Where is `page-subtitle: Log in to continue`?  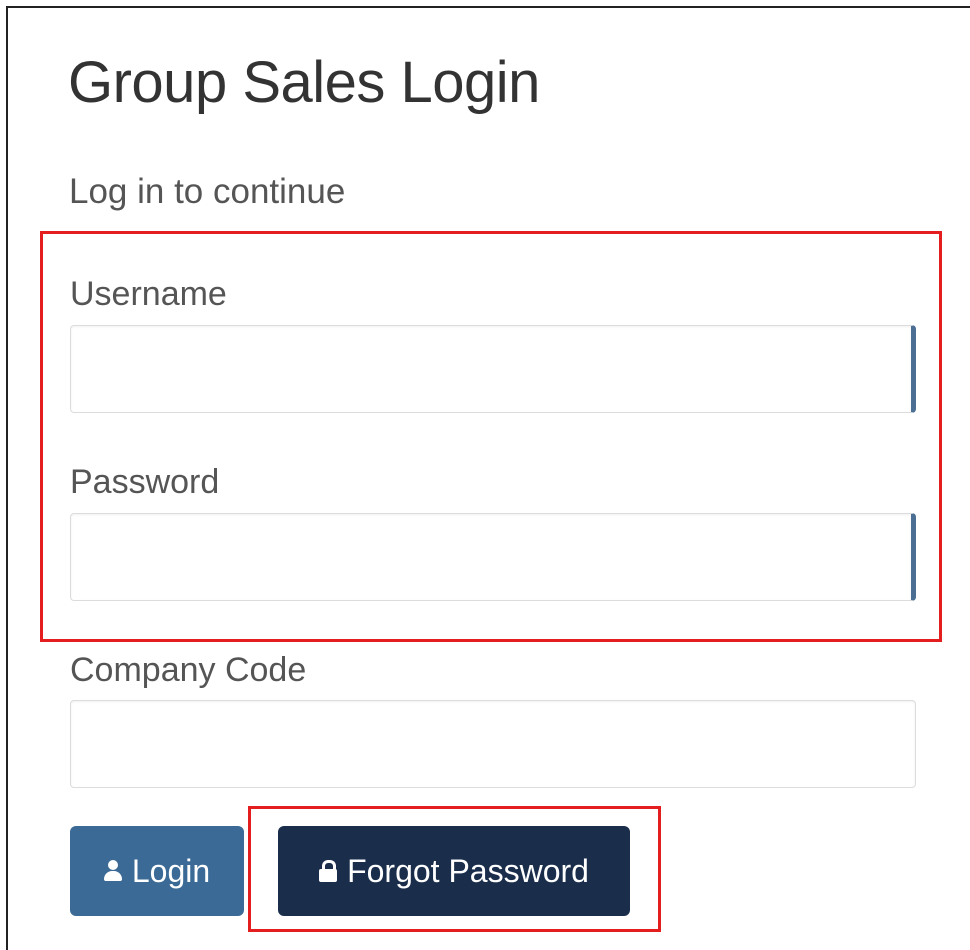 page-subtitle: Log in to continue is located at coordinates (207, 191).